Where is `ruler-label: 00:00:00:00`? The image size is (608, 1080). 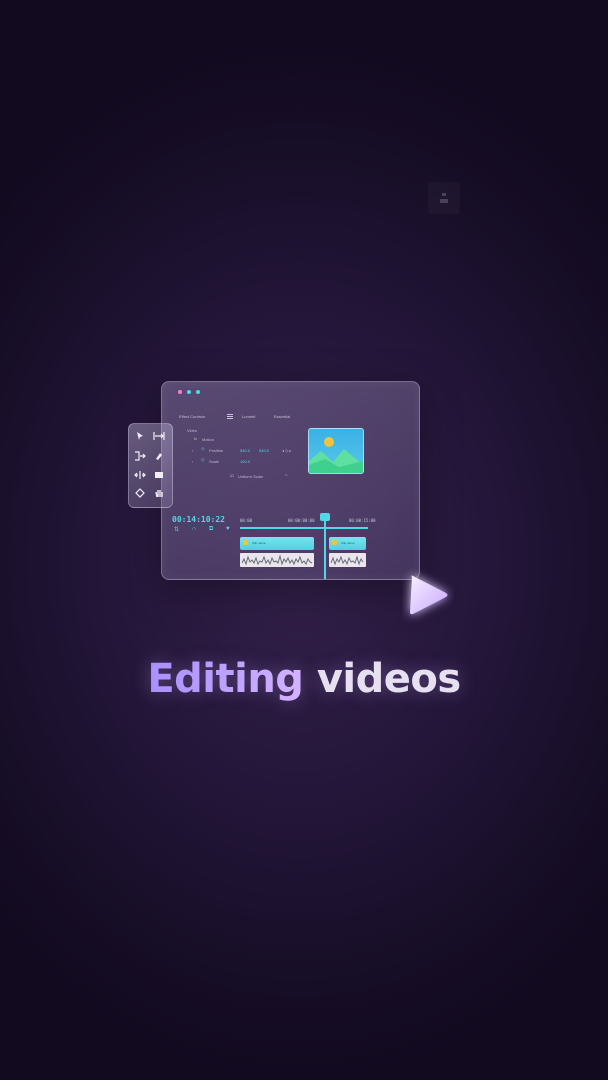 ruler-label: 00:00:00:00 is located at coordinates (301, 520).